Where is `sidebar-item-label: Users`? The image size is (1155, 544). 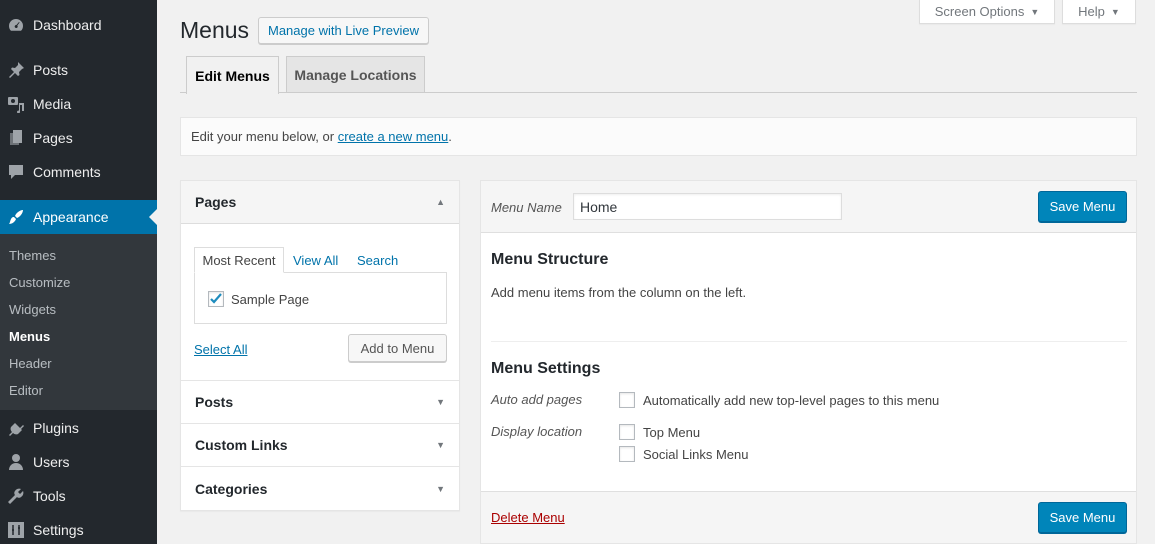
sidebar-item-label: Users is located at coordinates (51, 462).